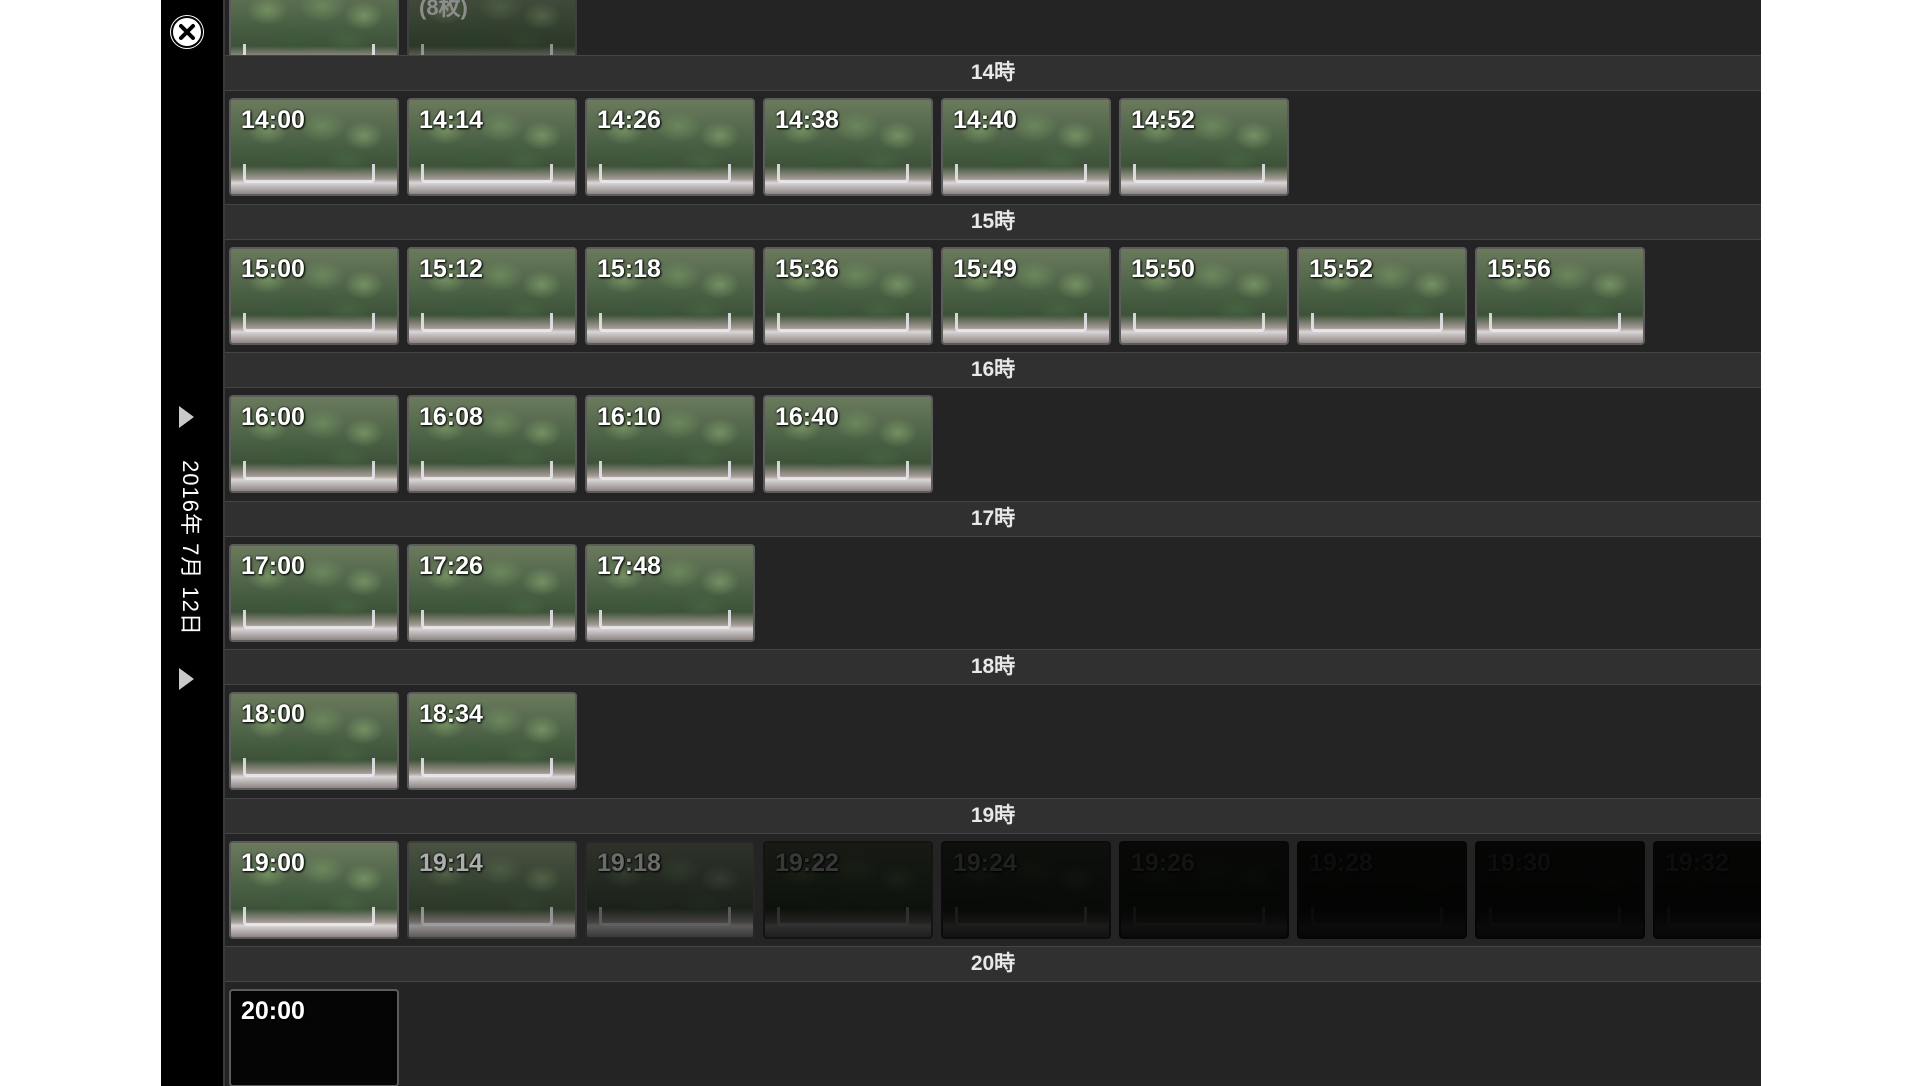 The image size is (1920, 1086). What do you see at coordinates (629, 120) in the screenshot?
I see `photo-time-label: 14:26` at bounding box center [629, 120].